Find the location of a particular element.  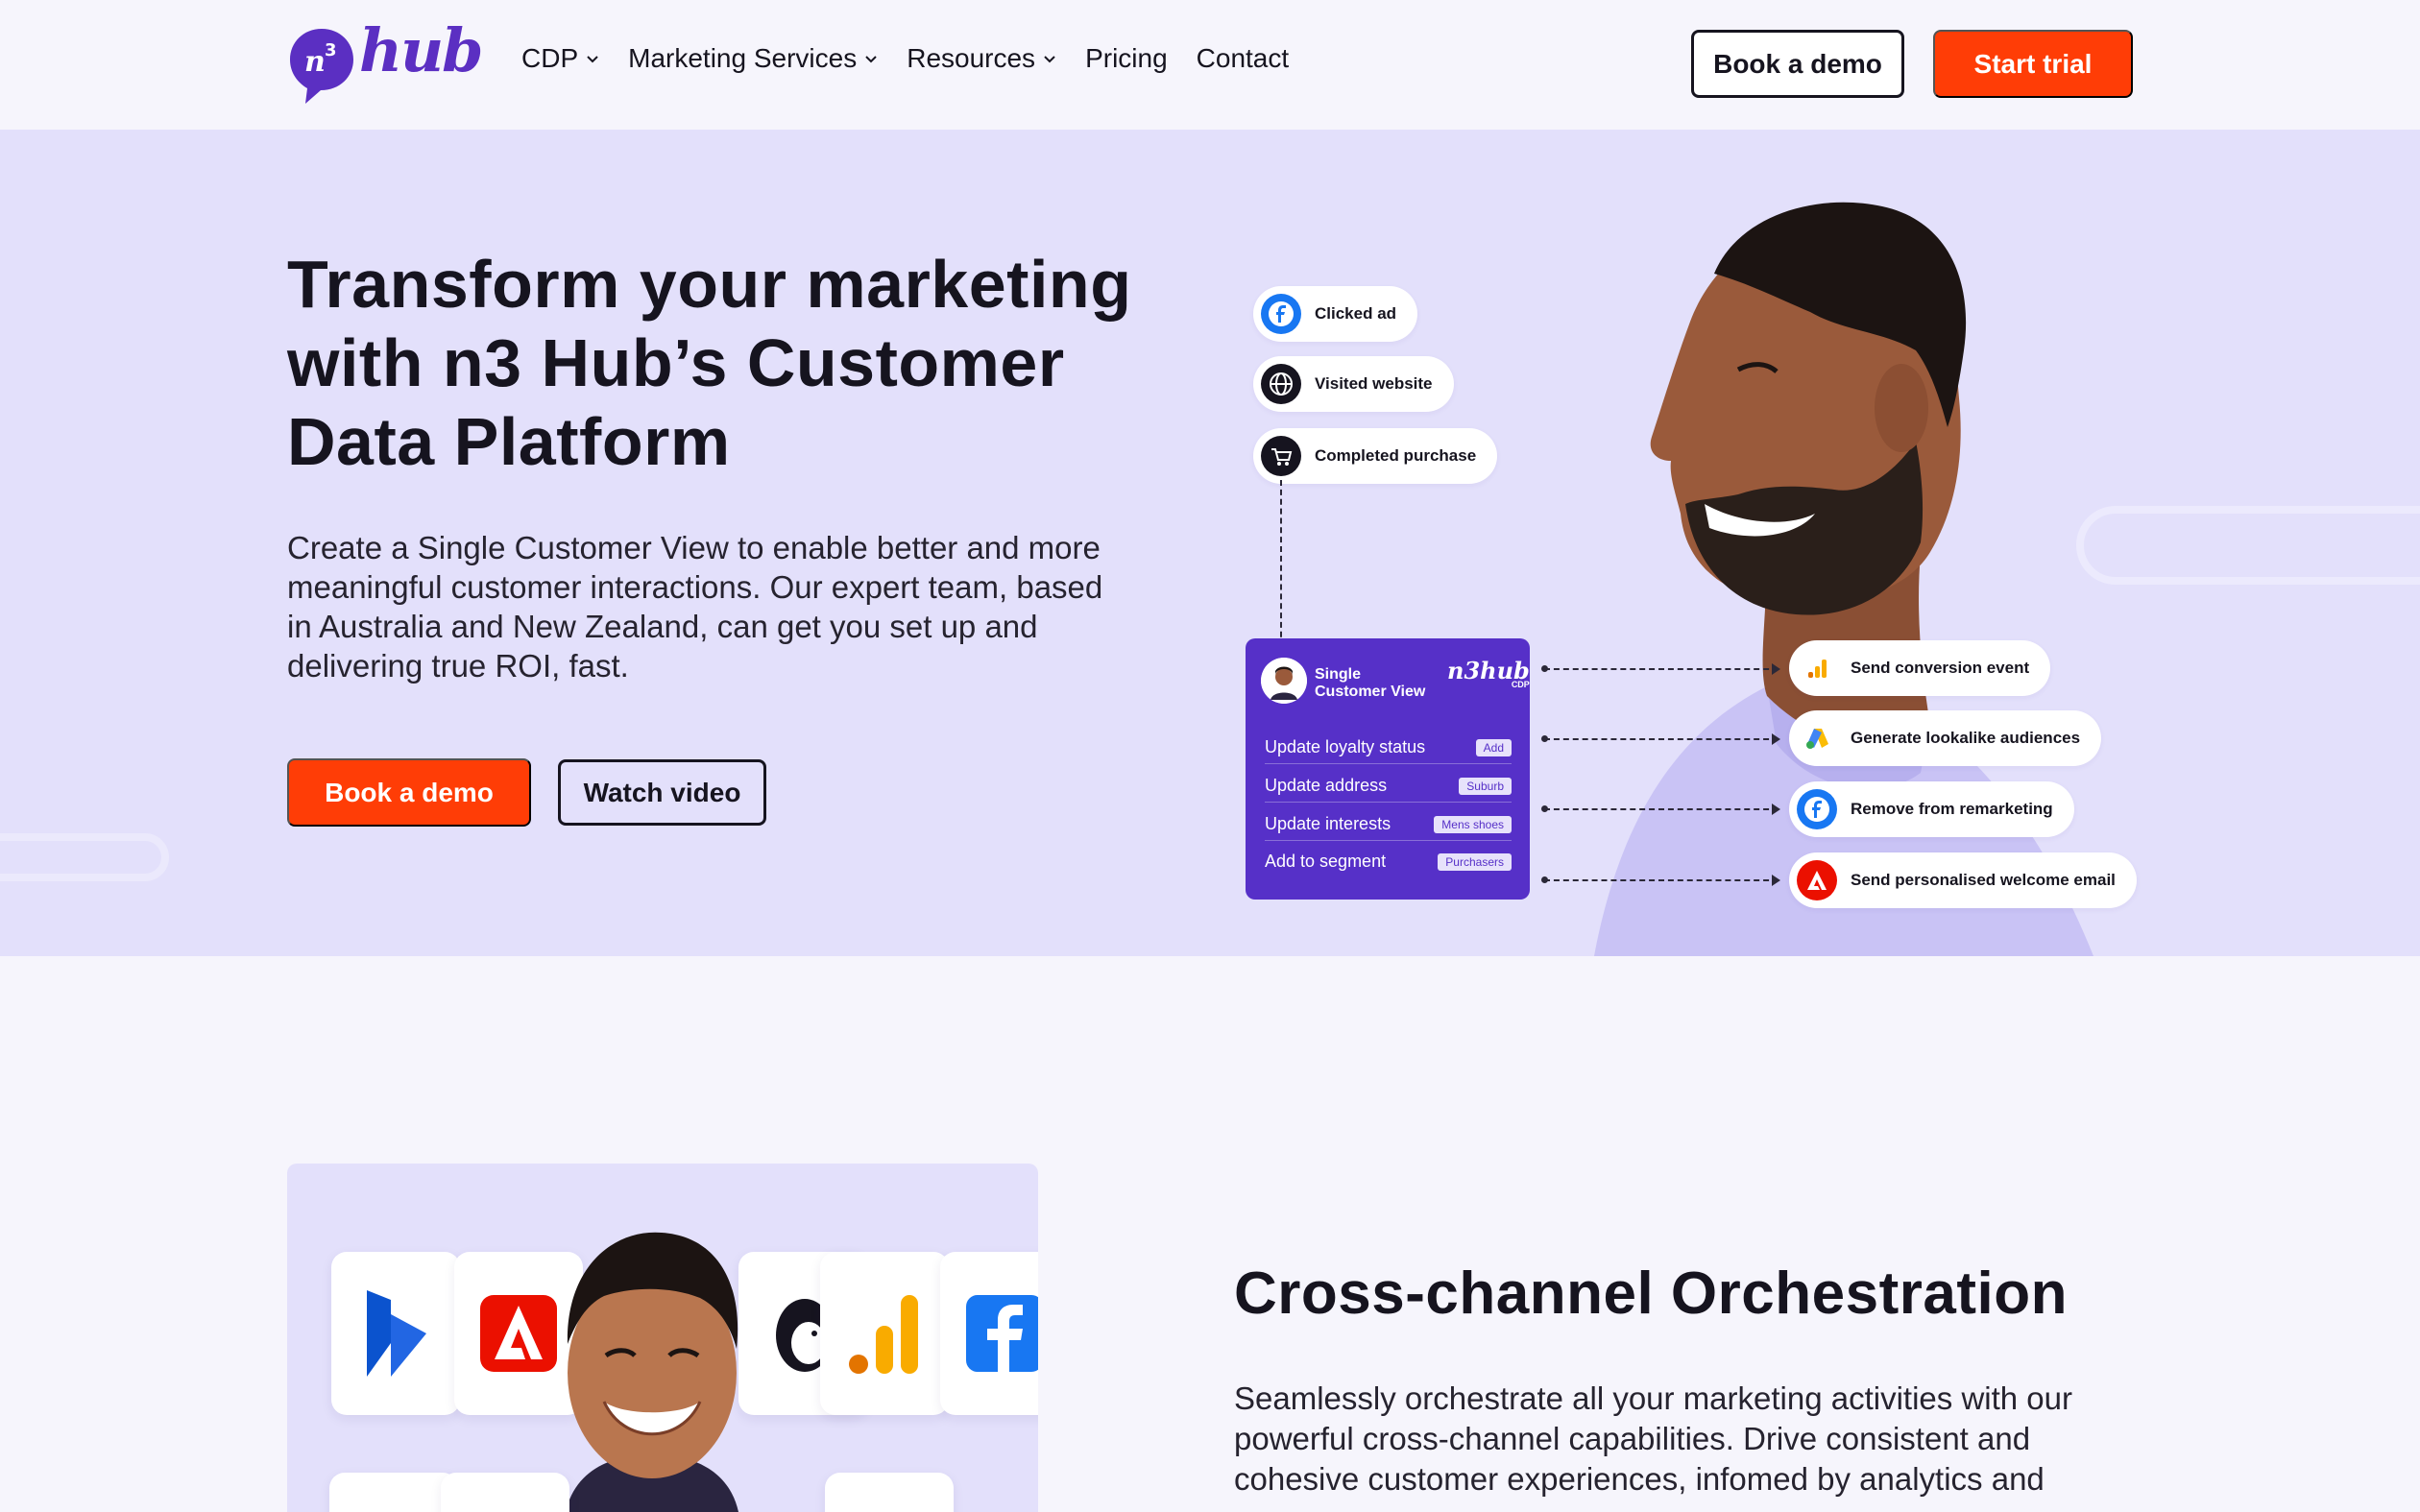

nav-item-contact: Contact is located at coordinates (1243, 59).